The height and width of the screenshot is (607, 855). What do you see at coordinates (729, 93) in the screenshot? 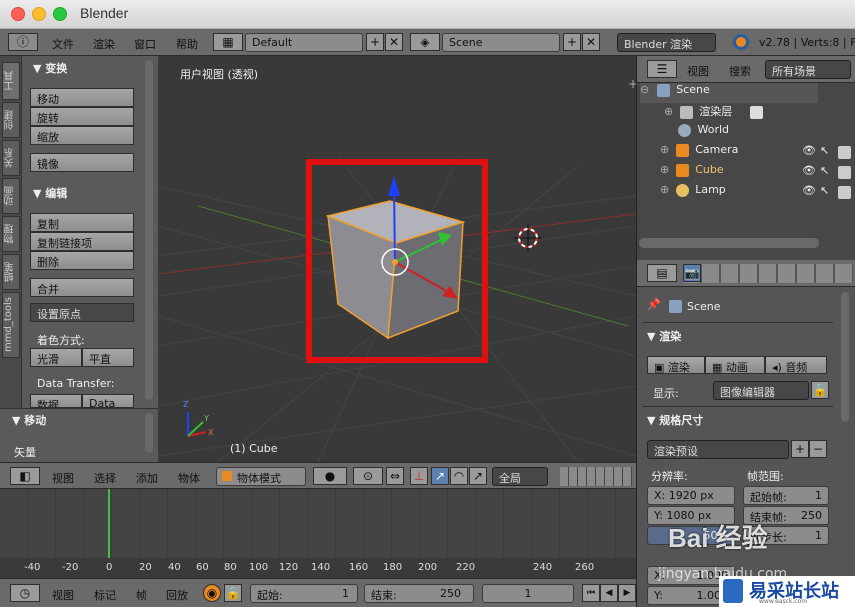
I see `outliner-row-scene: ⊖ Scene` at bounding box center [729, 93].